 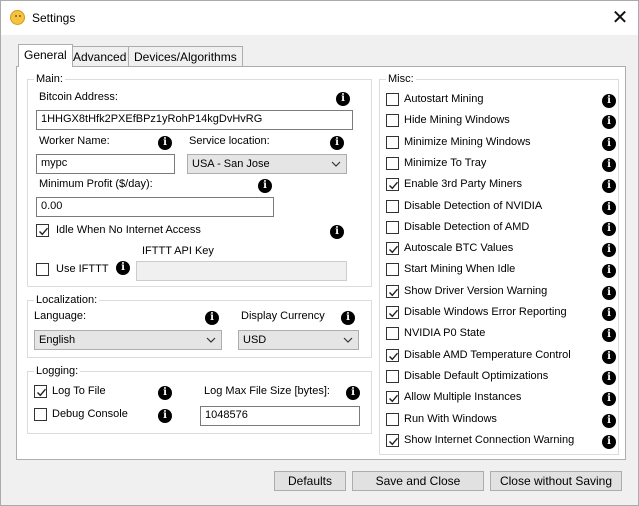 What do you see at coordinates (100, 56) in the screenshot?
I see `tab-advanced: Advanced` at bounding box center [100, 56].